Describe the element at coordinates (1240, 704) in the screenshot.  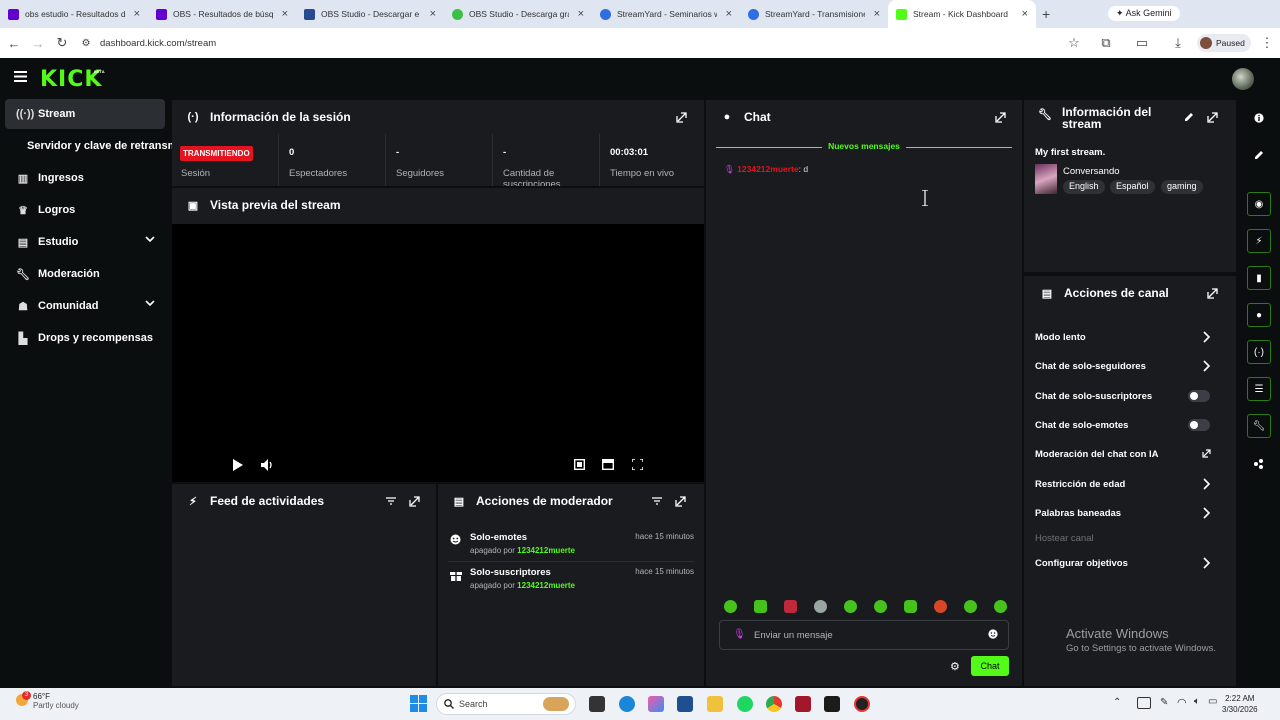
I see `taskbar-clock: 2:22 AM 3/30/2026` at that location.